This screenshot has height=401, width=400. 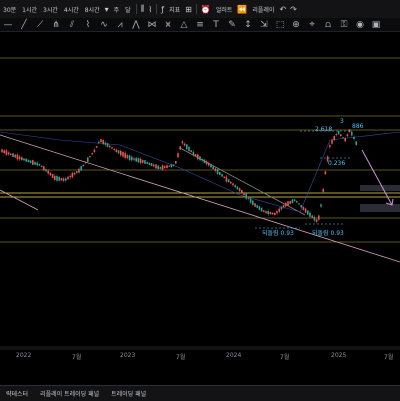 What do you see at coordinates (143, 9) in the screenshot?
I see `candle-style-icon: ⫼` at bounding box center [143, 9].